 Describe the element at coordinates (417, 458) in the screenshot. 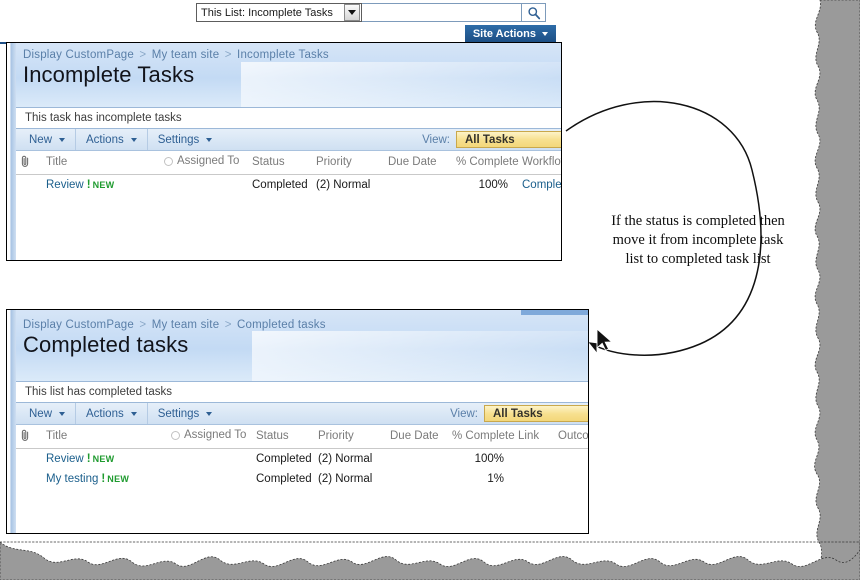

I see `cell-due-date` at that location.